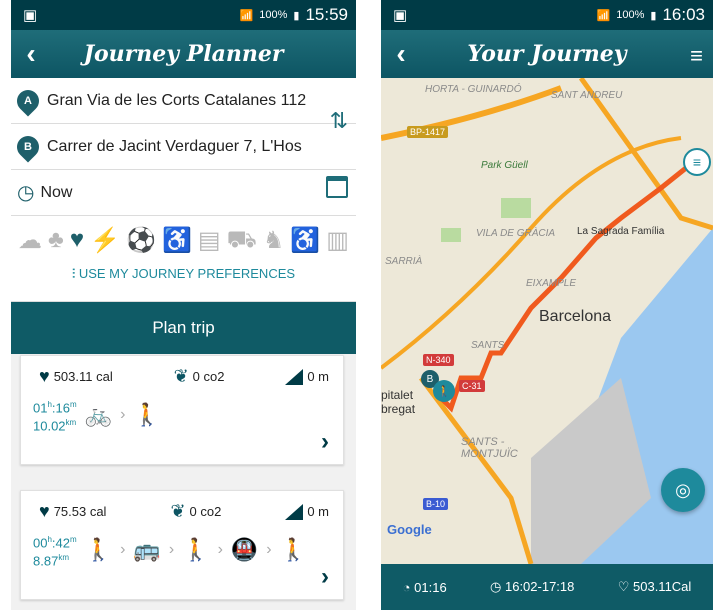 This screenshot has width=713, height=610. Describe the element at coordinates (44, 376) in the screenshot. I see `calories-icon: ♥` at that location.